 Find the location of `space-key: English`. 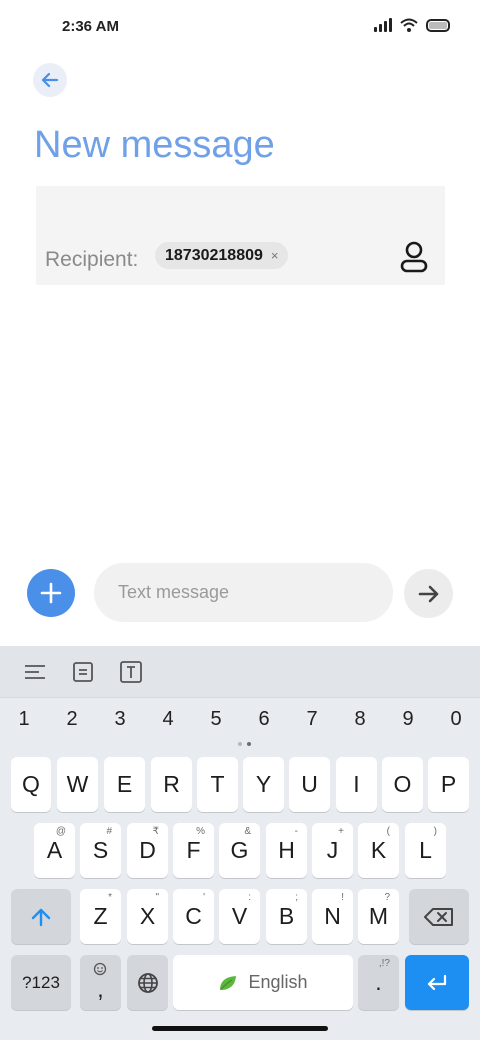

space-key: English is located at coordinates (263, 982).